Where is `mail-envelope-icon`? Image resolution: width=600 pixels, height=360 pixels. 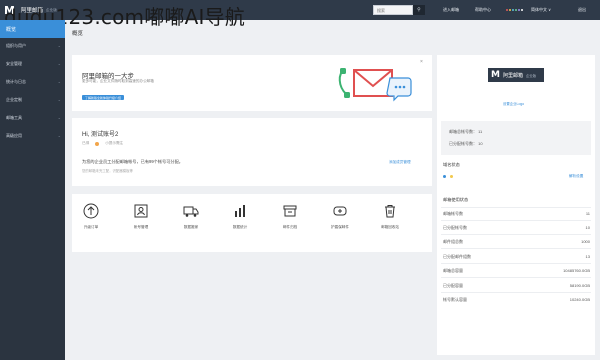 mail-envelope-icon is located at coordinates (375, 85).